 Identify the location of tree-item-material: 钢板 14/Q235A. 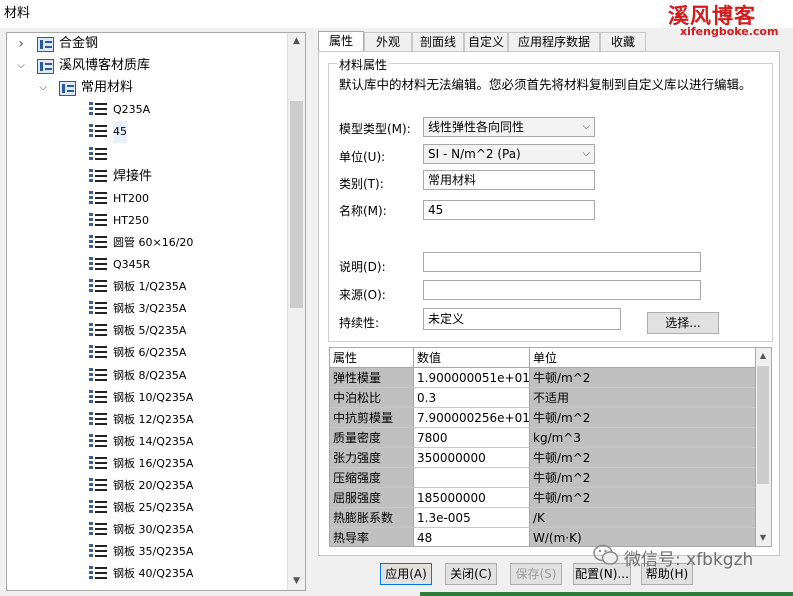
(147, 442).